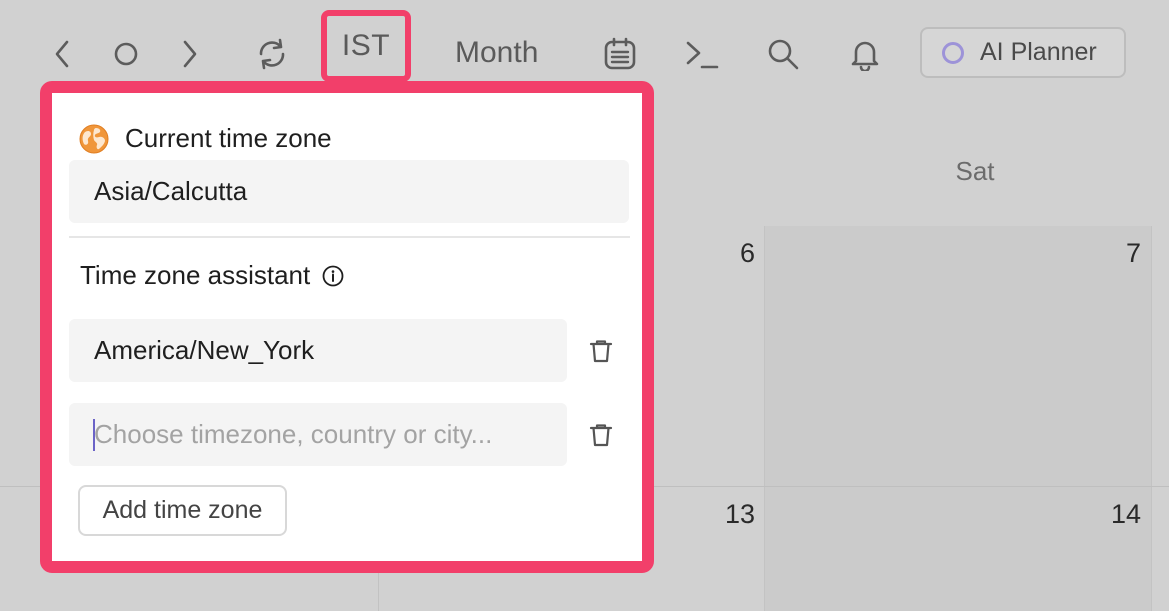 This screenshot has height=611, width=1169. Describe the element at coordinates (953, 52) in the screenshot. I see `ai-planner-ring-icon` at that location.